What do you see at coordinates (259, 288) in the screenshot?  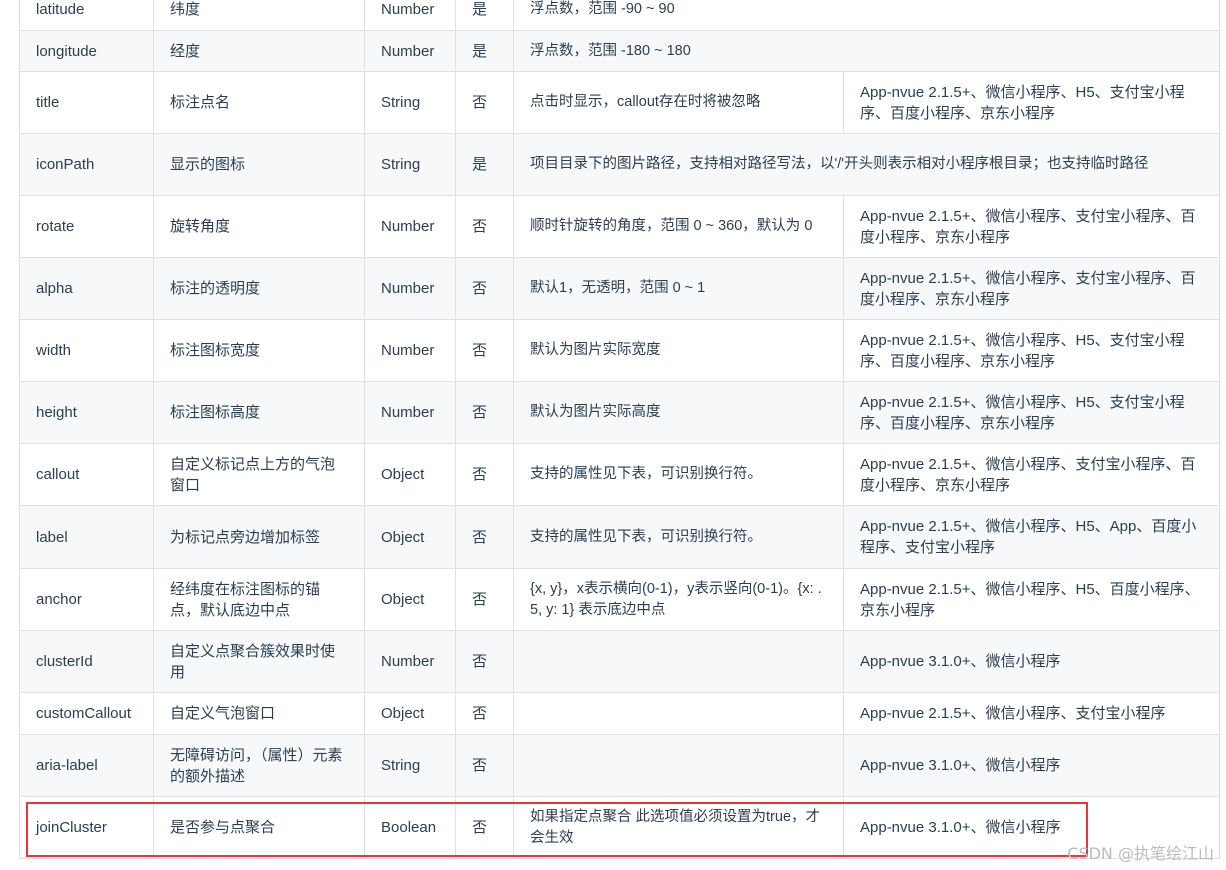 I see `prop-desc: 标注的透明度` at bounding box center [259, 288].